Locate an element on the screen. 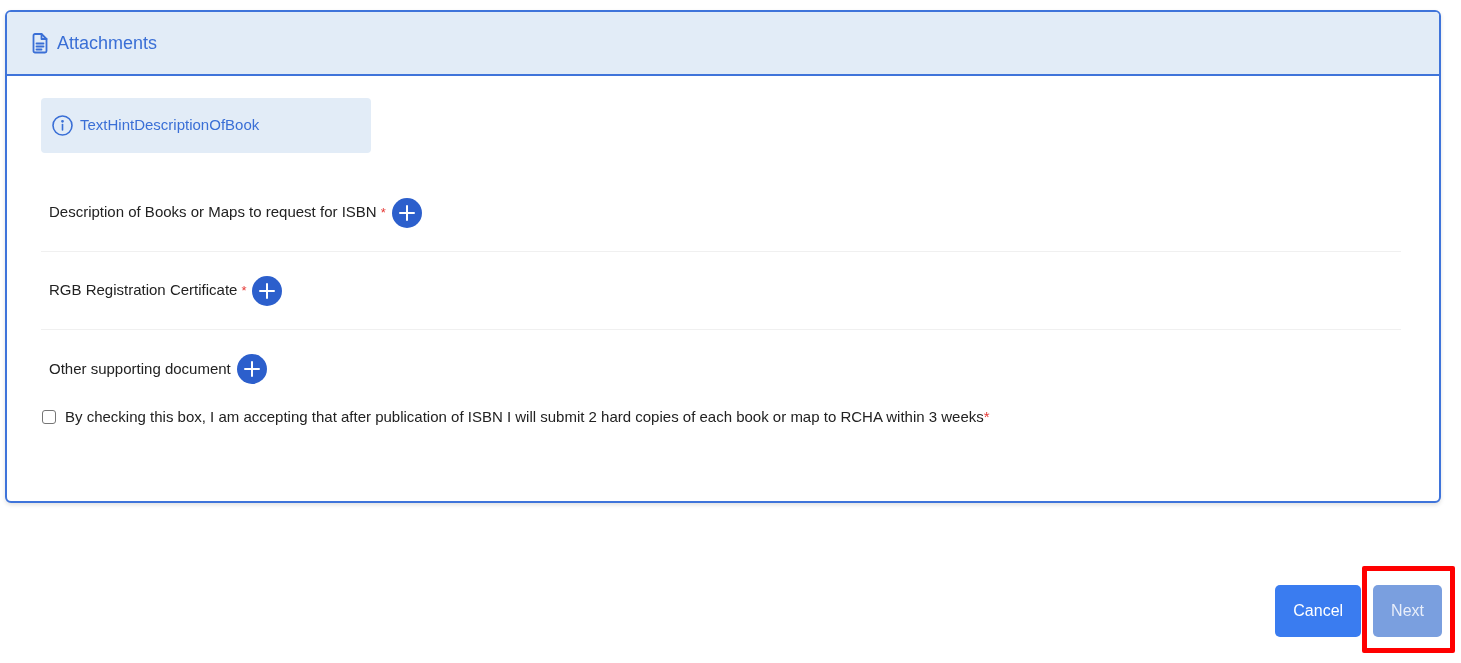  info-icon is located at coordinates (62, 125).